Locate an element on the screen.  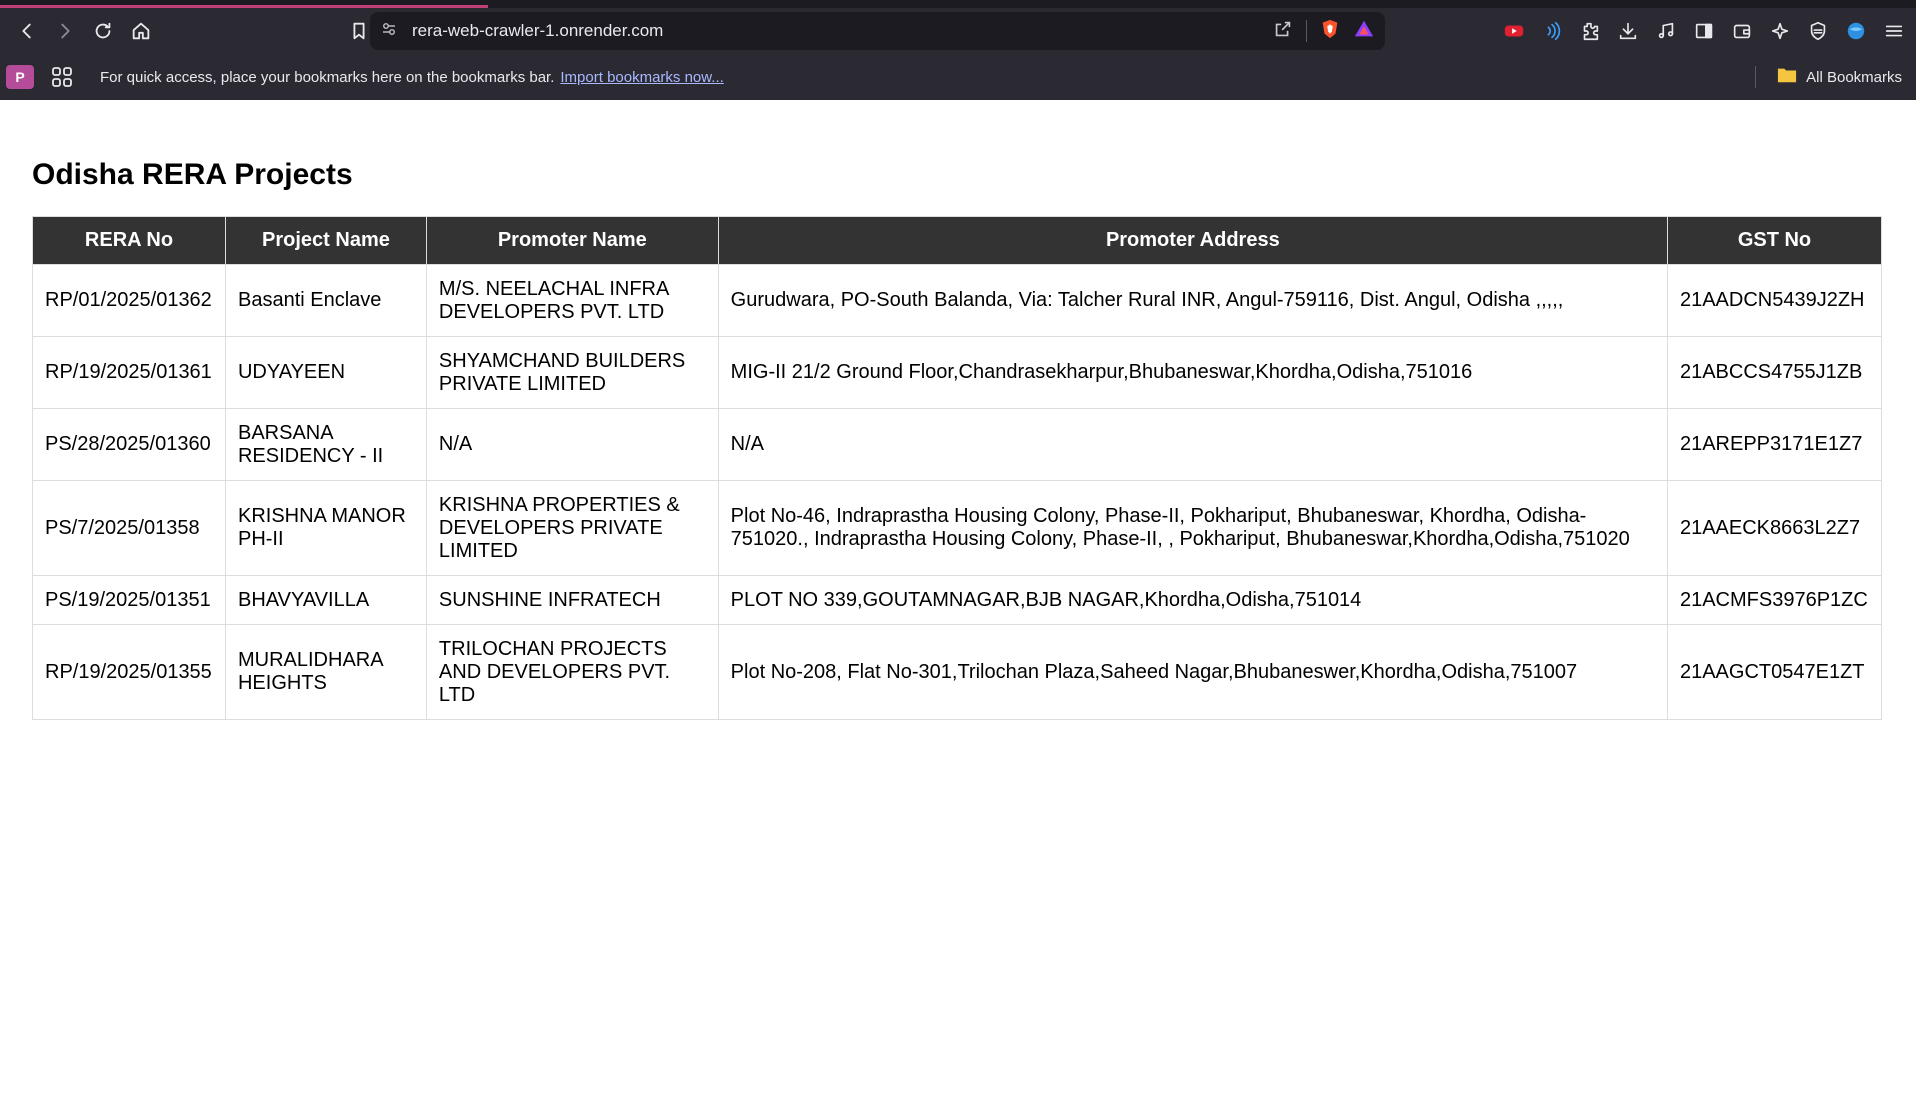
forward-button is located at coordinates (65, 31).